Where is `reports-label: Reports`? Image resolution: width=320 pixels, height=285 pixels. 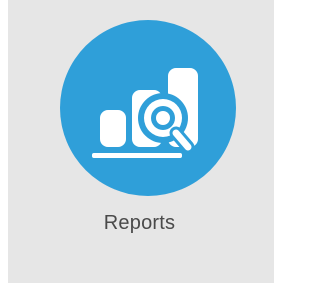
reports-label: Reports is located at coordinates (139, 223).